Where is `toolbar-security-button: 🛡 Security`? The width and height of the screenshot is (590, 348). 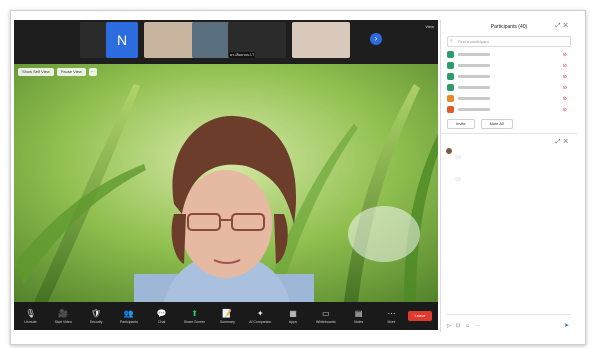 toolbar-security-button: 🛡 Security is located at coordinates (96, 316).